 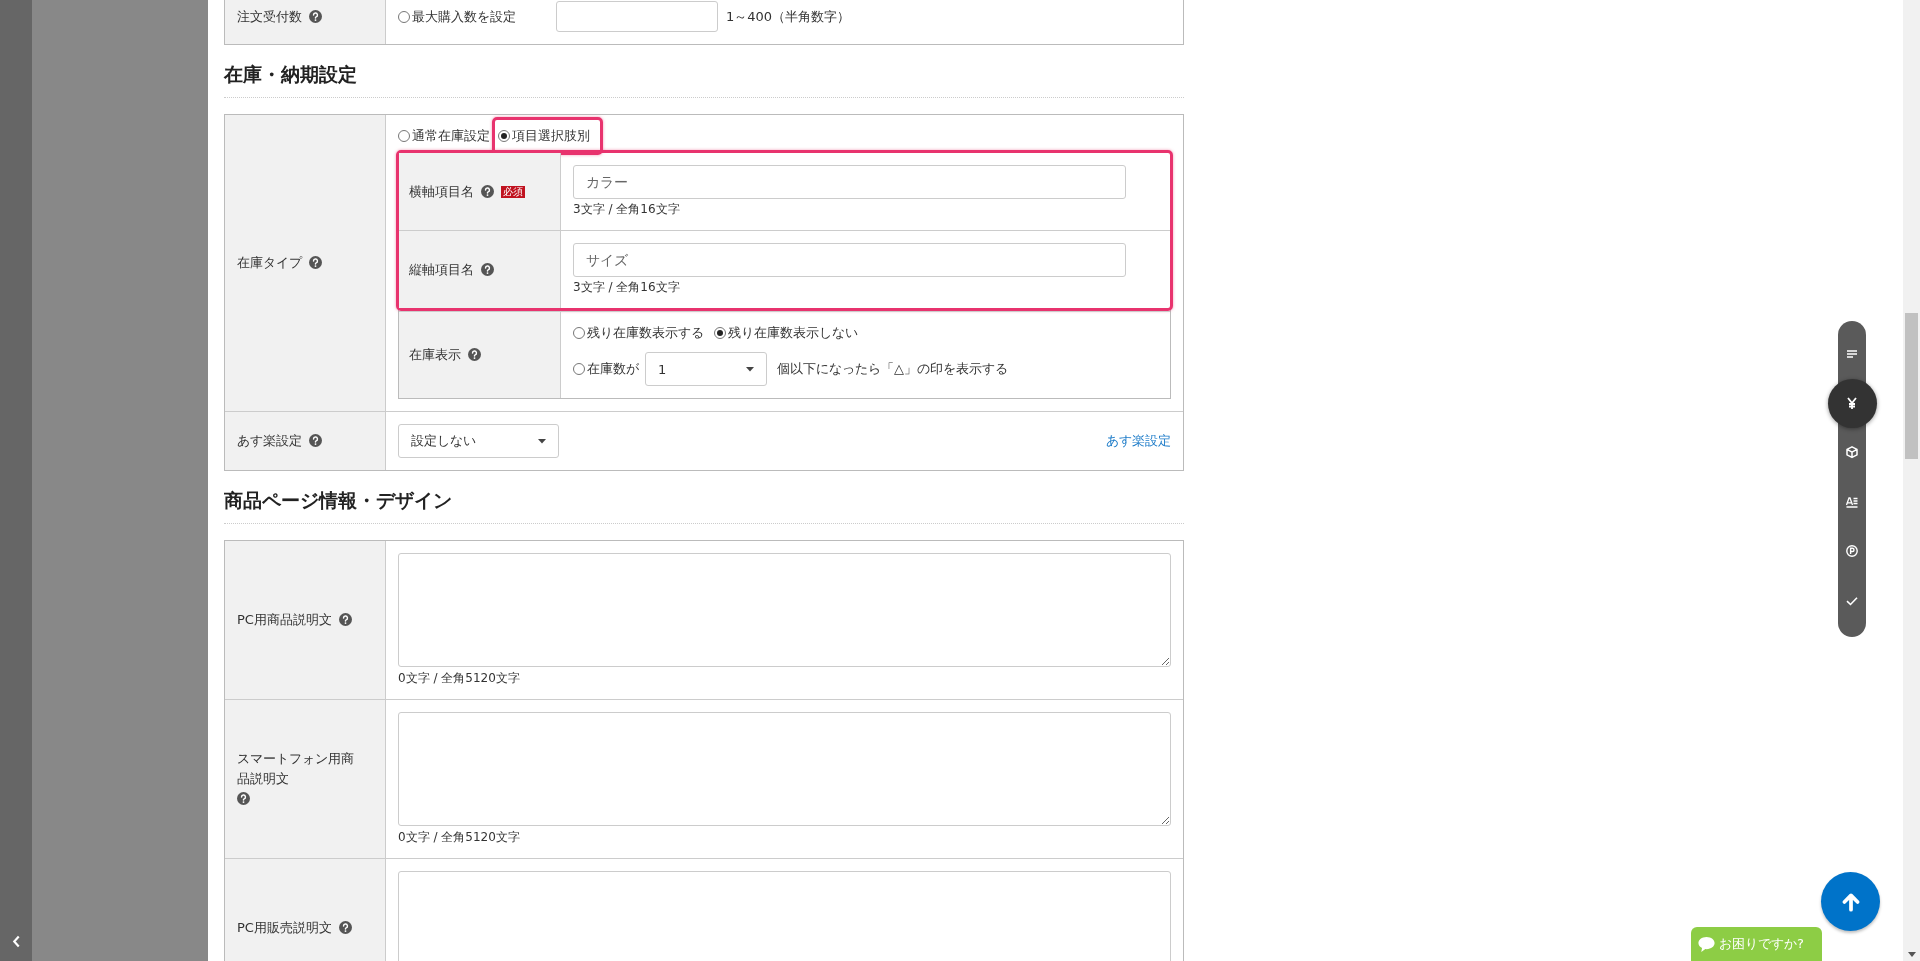 I want to click on coin-icon, so click(x=1852, y=551).